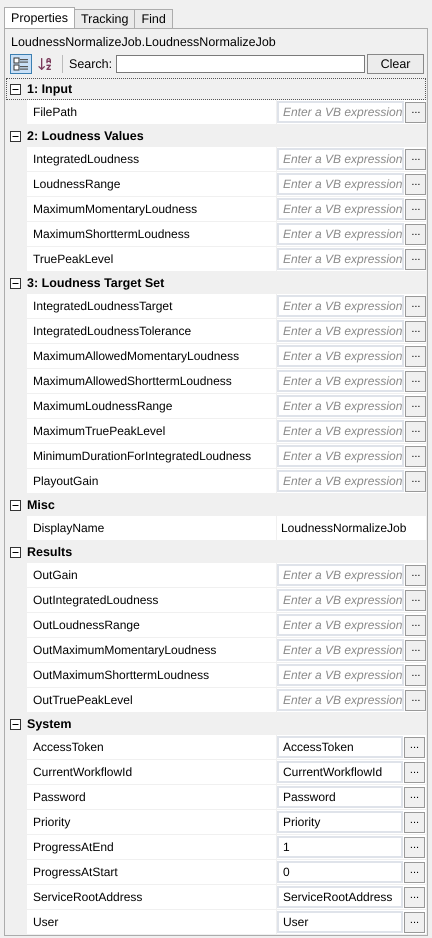 This screenshot has height=938, width=432. What do you see at coordinates (340, 797) in the screenshot?
I see `expression-field: Password` at bounding box center [340, 797].